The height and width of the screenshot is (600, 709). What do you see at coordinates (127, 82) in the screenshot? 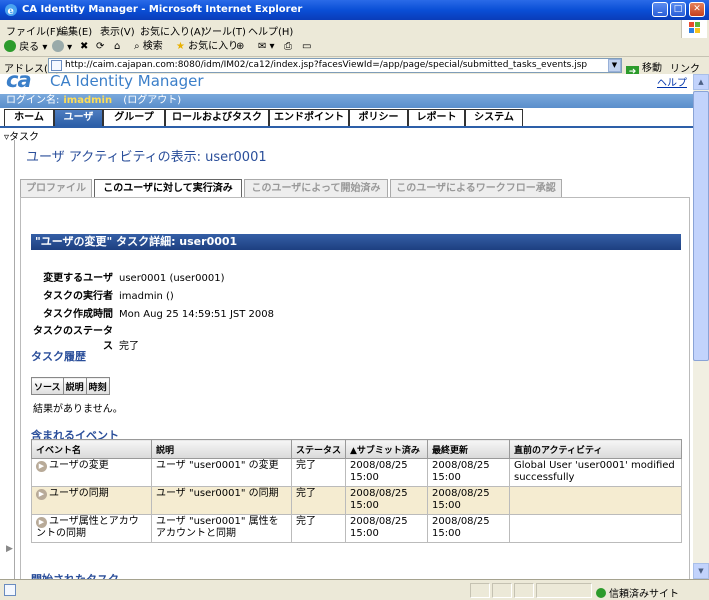
I see `app-title: CA Identity Manager` at bounding box center [127, 82].